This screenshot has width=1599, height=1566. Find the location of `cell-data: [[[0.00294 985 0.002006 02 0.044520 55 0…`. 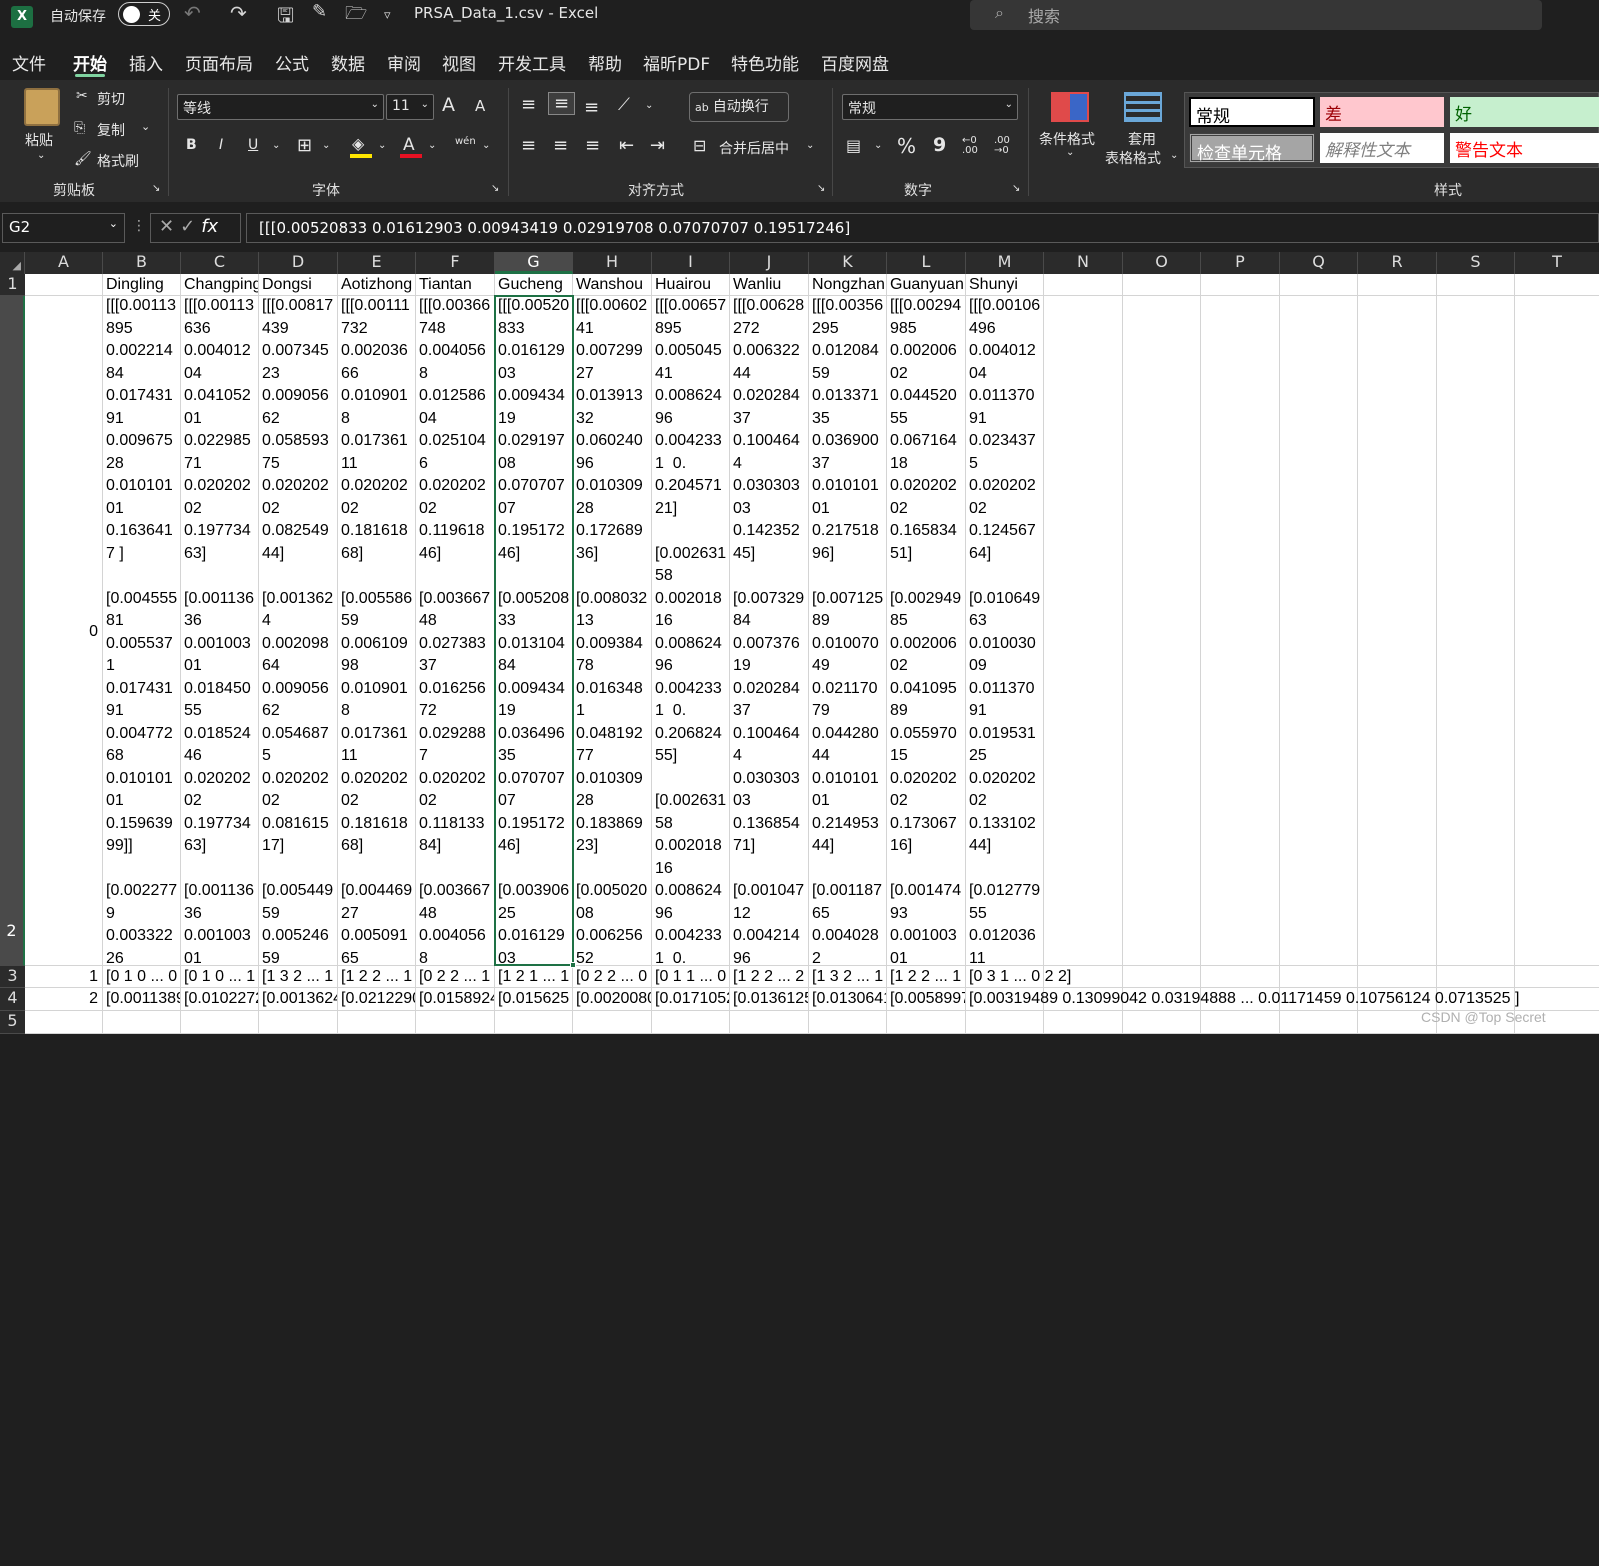

cell-data: [[[0.00294 985 0.002006 02 0.044520 55 0… is located at coordinates (927, 630).